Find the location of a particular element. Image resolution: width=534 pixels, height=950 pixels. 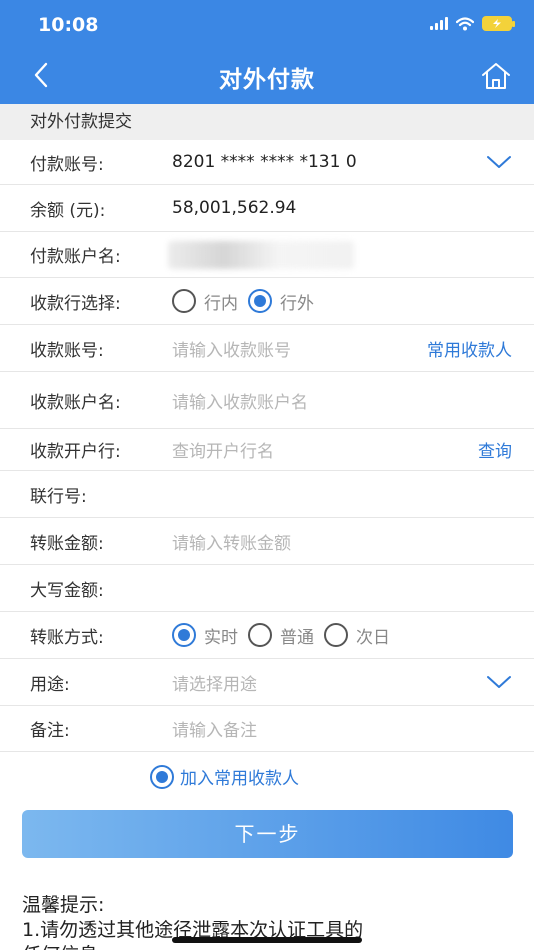

radio-label: 行内 is located at coordinates (221, 303).